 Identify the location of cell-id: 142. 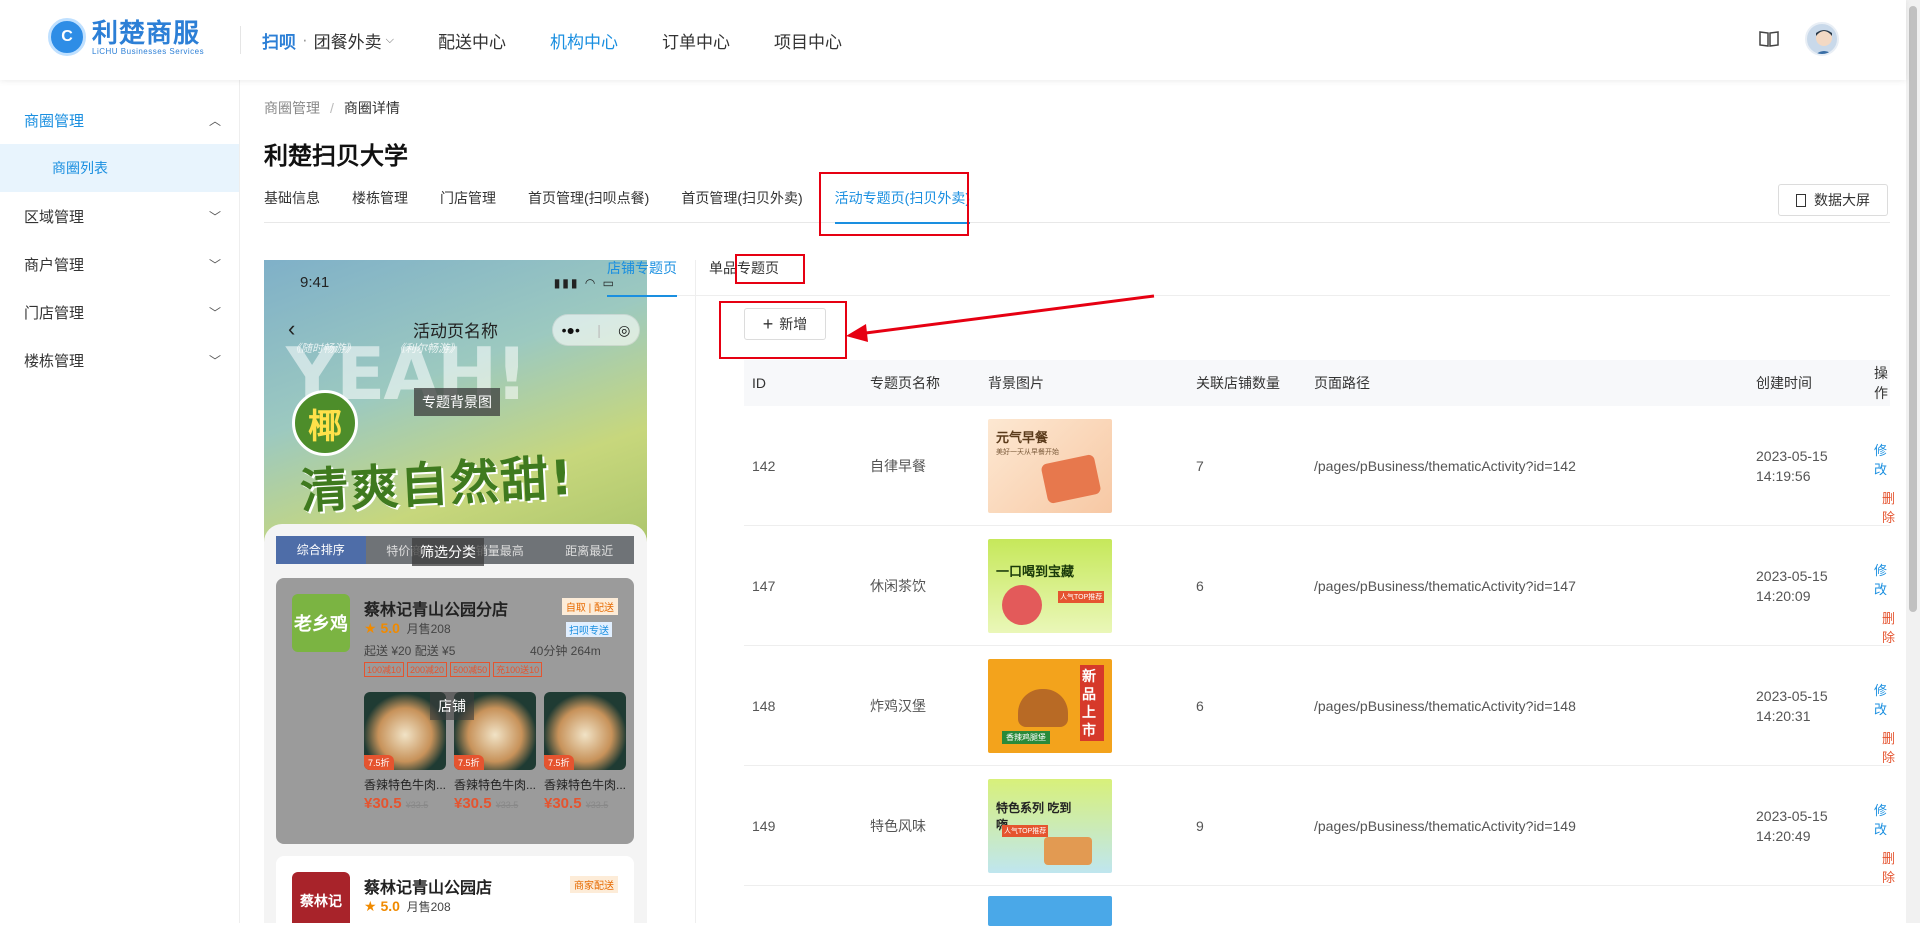
(764, 465).